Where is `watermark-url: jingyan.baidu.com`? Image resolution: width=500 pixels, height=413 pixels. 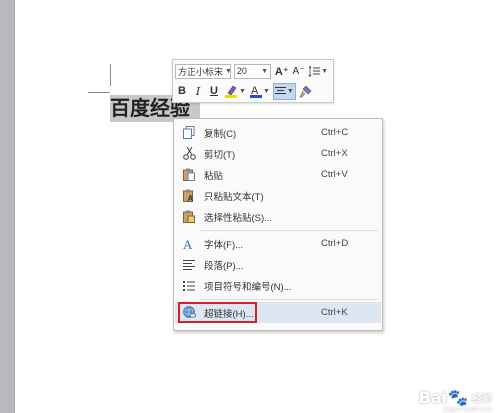
watermark-url: jingyan.baidu.com is located at coordinates (467, 410).